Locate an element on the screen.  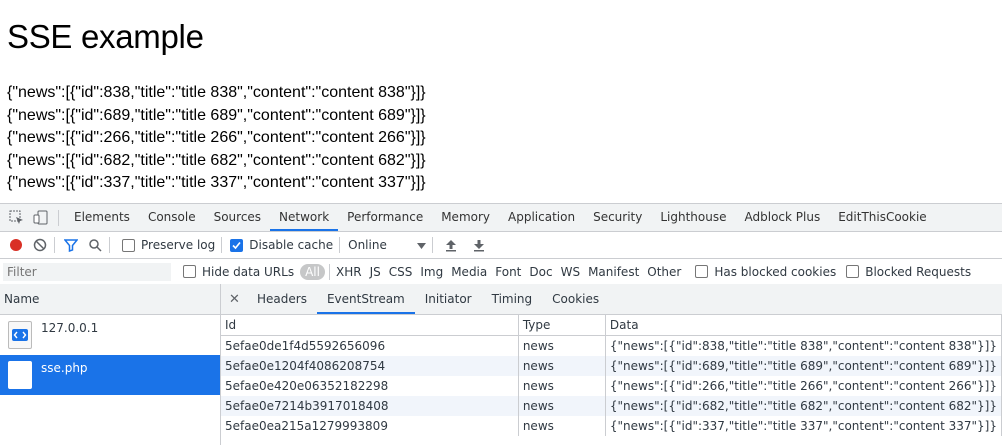
filter-type-js: JS is located at coordinates (375, 272).